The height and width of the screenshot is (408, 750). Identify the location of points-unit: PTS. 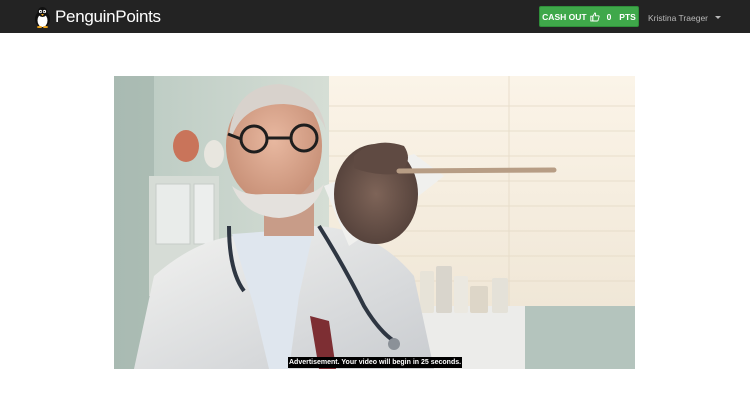
(627, 16).